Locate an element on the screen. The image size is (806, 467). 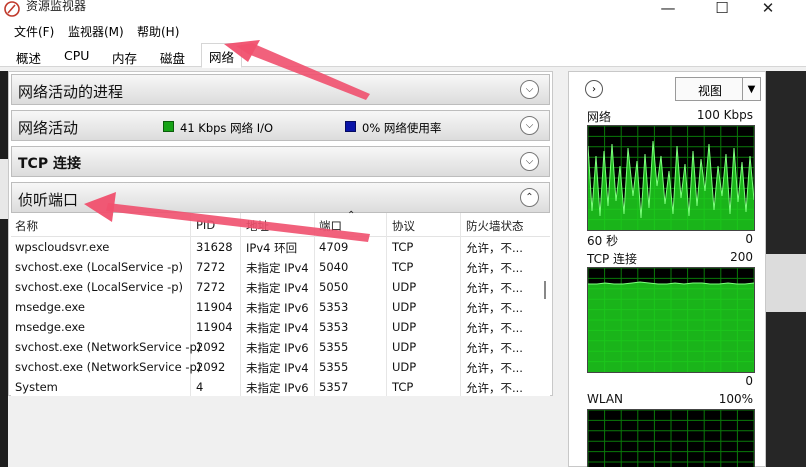
cell-pid: 2092 is located at coordinates (211, 347).